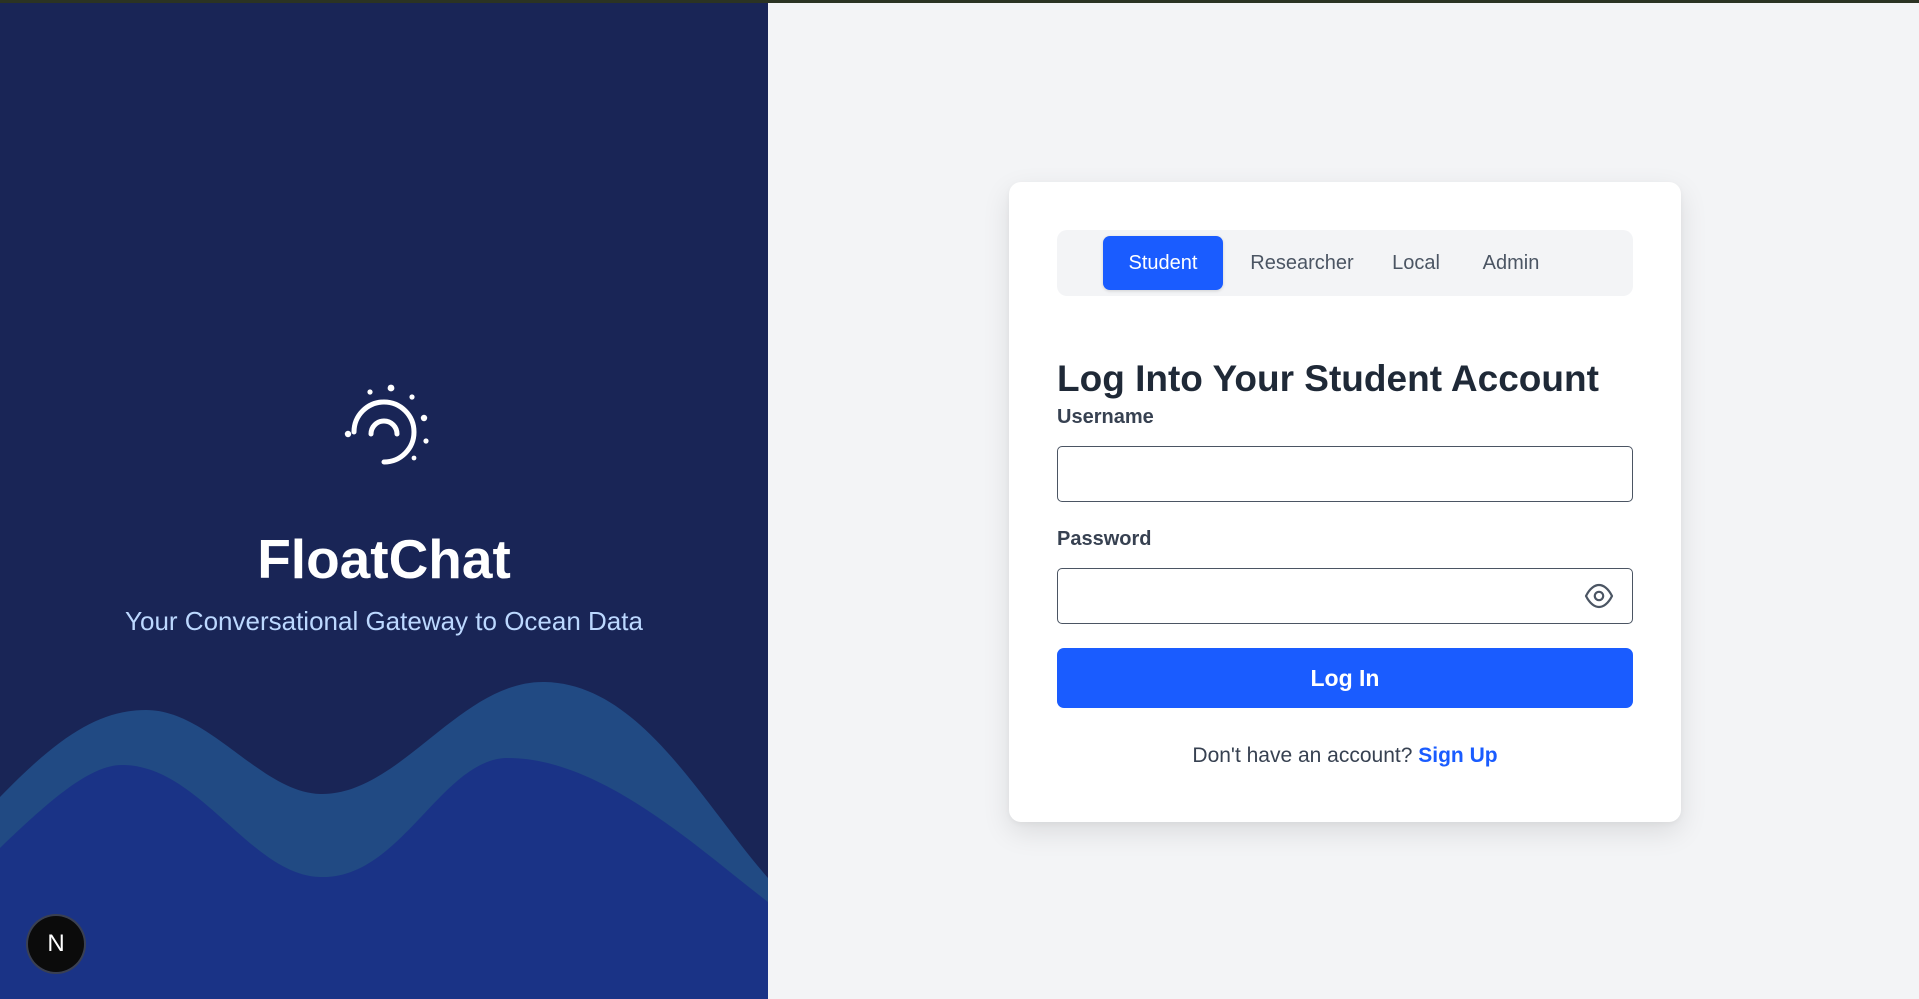  Describe the element at coordinates (1345, 596) in the screenshot. I see `password-field` at that location.